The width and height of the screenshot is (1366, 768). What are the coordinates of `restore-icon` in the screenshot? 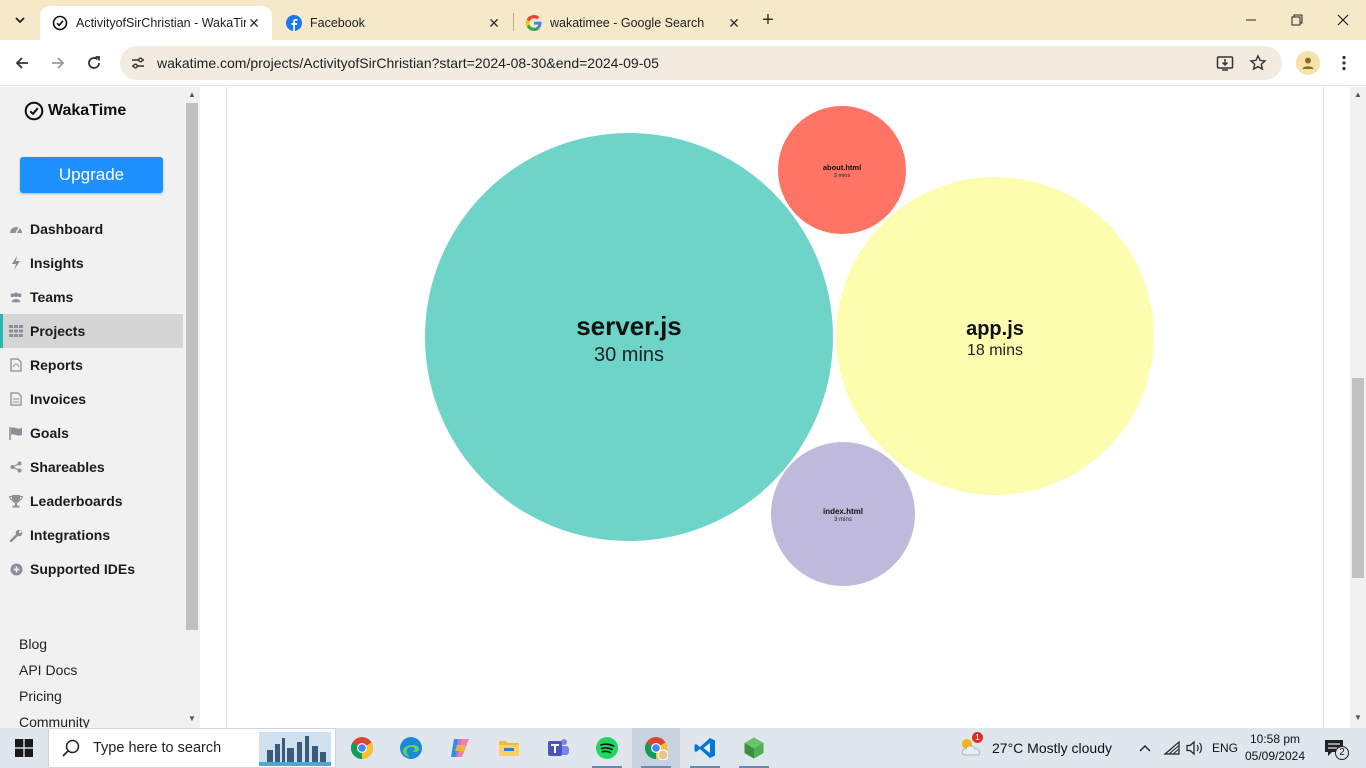 It's located at (1297, 20).